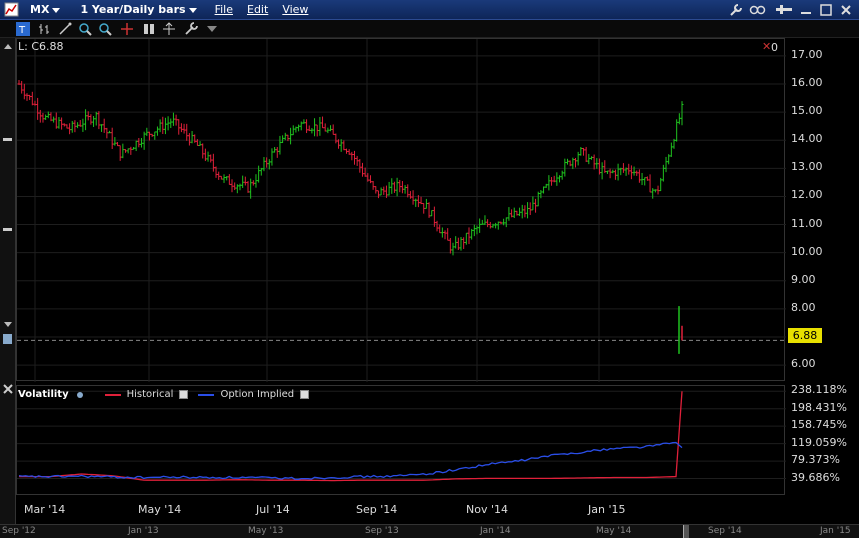 This screenshot has height=538, width=859. Describe the element at coordinates (807, 223) in the screenshot. I see `price-tick-label: 11.00` at that location.